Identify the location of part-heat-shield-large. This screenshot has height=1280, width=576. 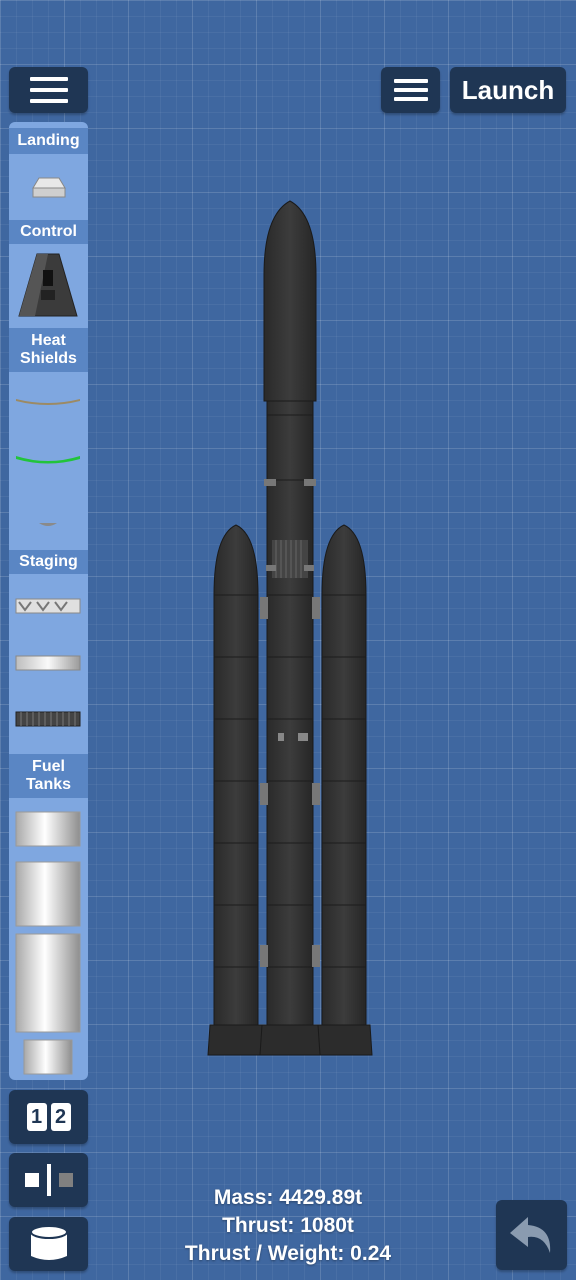
(48, 402).